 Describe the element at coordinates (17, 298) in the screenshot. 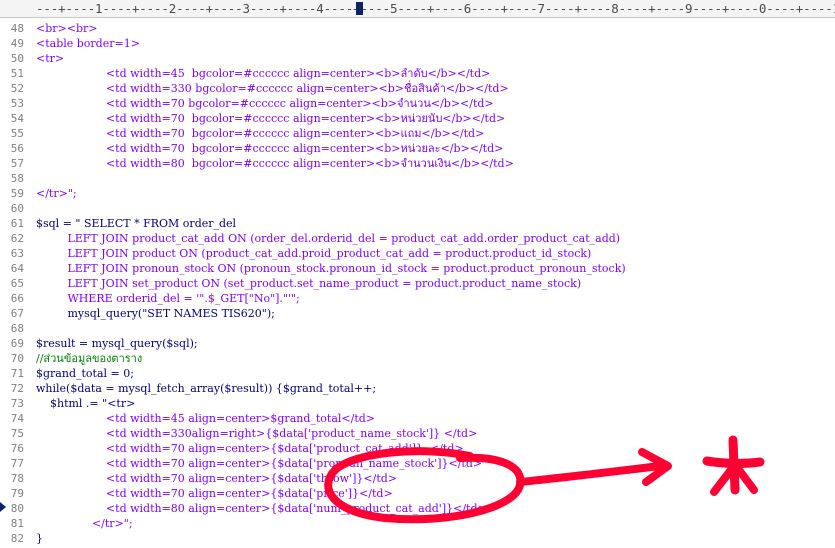

I see `line-number: 66` at that location.